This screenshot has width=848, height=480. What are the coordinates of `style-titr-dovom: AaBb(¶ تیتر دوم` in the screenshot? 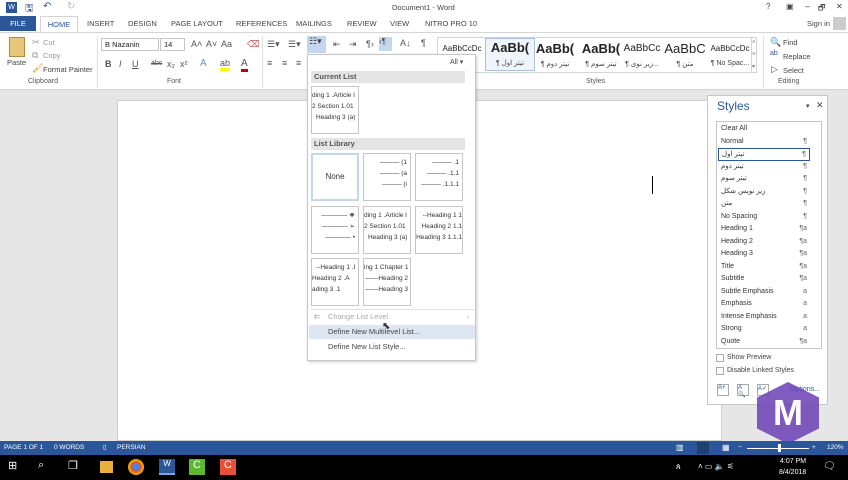 It's located at (555, 54).